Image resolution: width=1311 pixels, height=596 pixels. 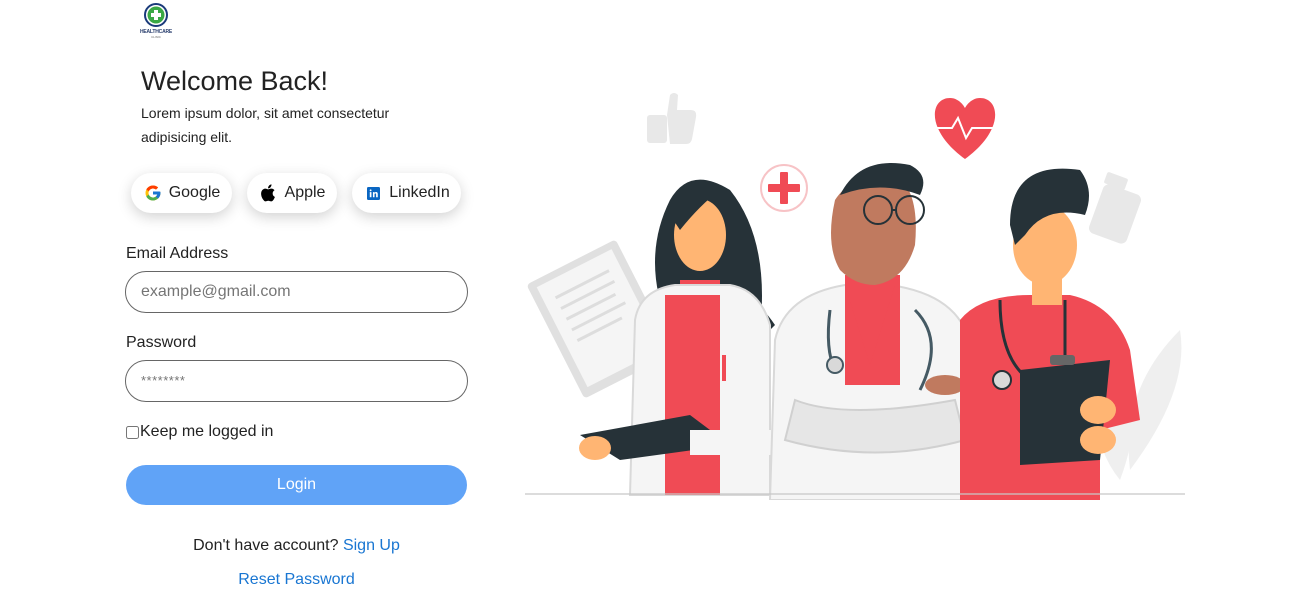 What do you see at coordinates (869, 331) in the screenshot?
I see `male-doctor-figure` at bounding box center [869, 331].